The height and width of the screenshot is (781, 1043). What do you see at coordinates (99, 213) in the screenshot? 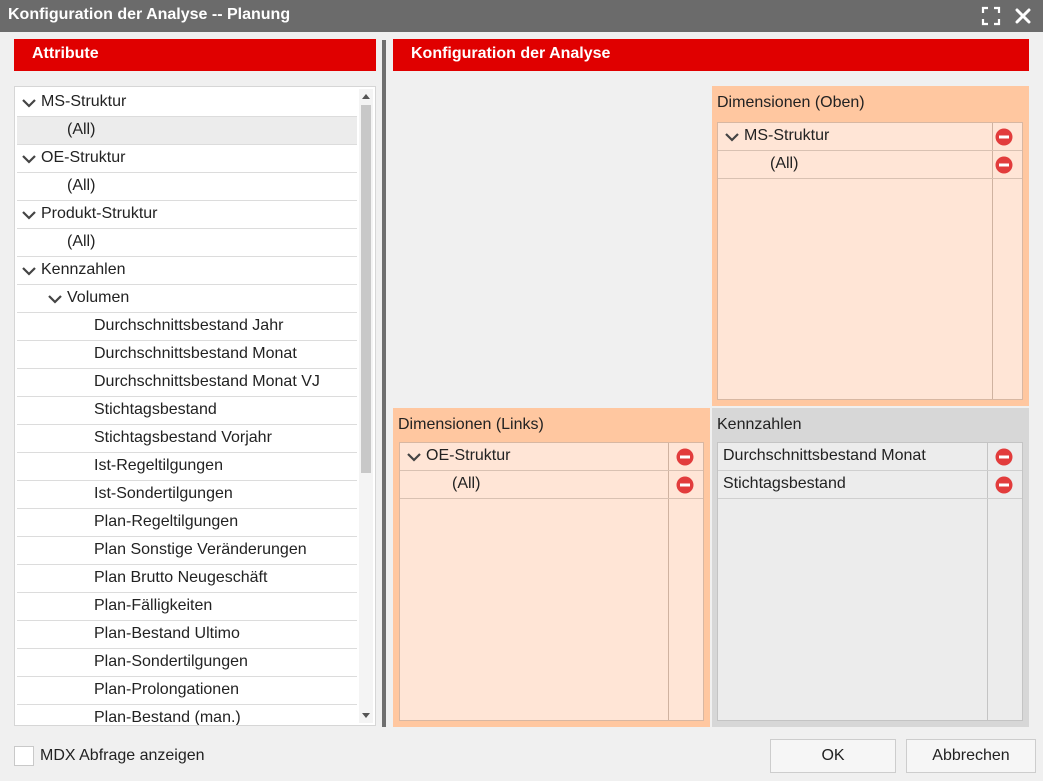
I see `attribute-tree-item-label: Produkt-Struktur` at bounding box center [99, 213].